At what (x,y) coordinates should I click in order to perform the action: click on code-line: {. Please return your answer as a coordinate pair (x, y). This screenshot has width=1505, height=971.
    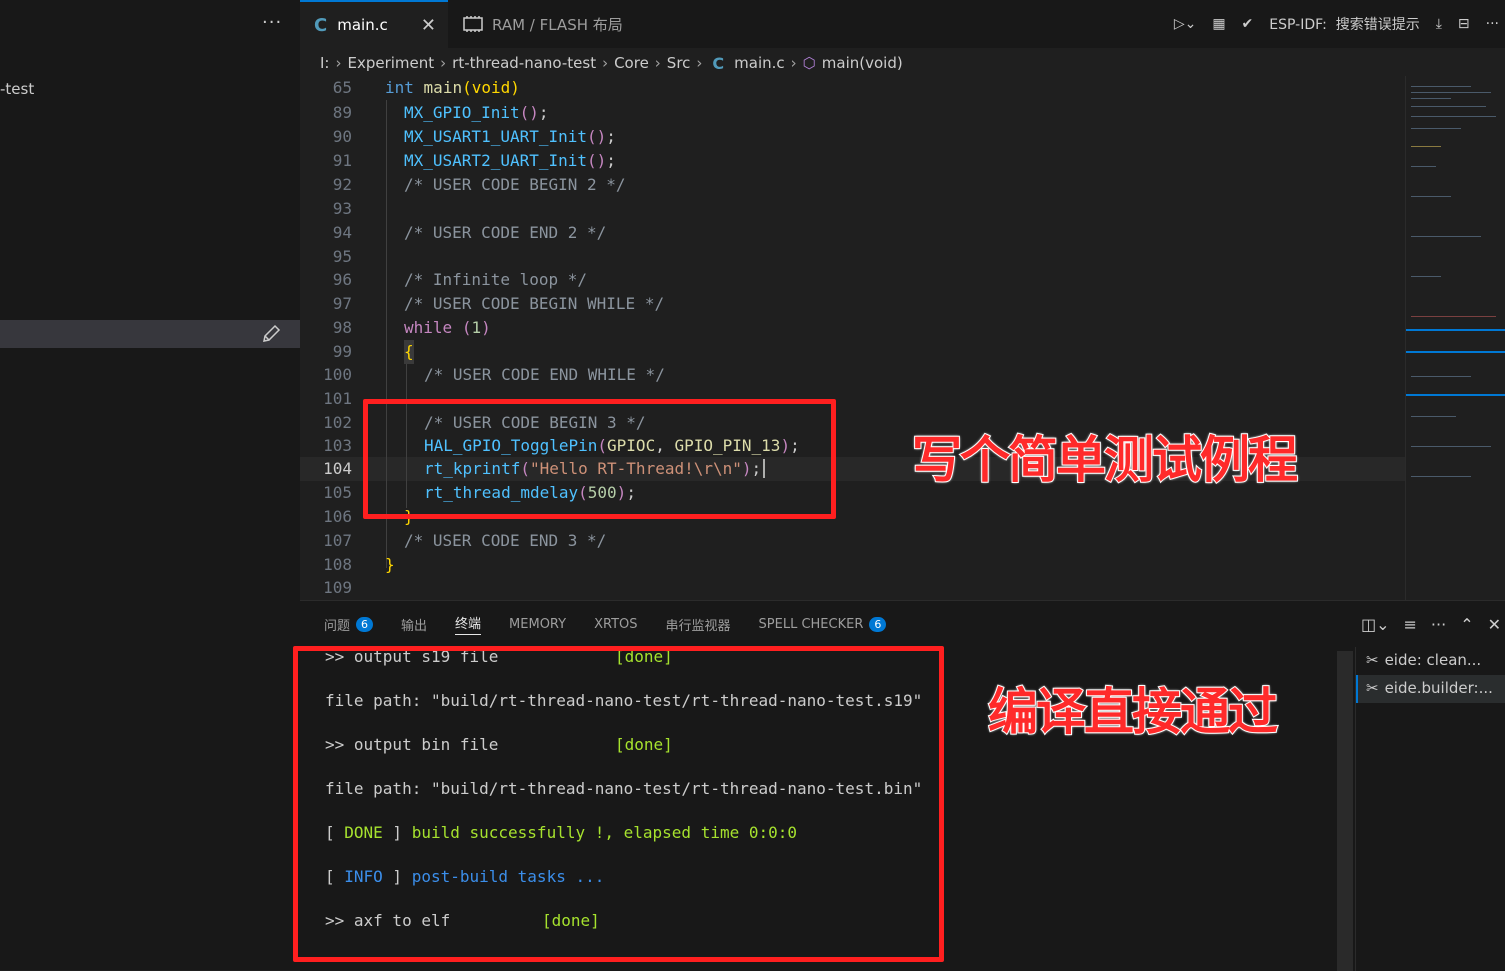
    Looking at the image, I should click on (409, 352).